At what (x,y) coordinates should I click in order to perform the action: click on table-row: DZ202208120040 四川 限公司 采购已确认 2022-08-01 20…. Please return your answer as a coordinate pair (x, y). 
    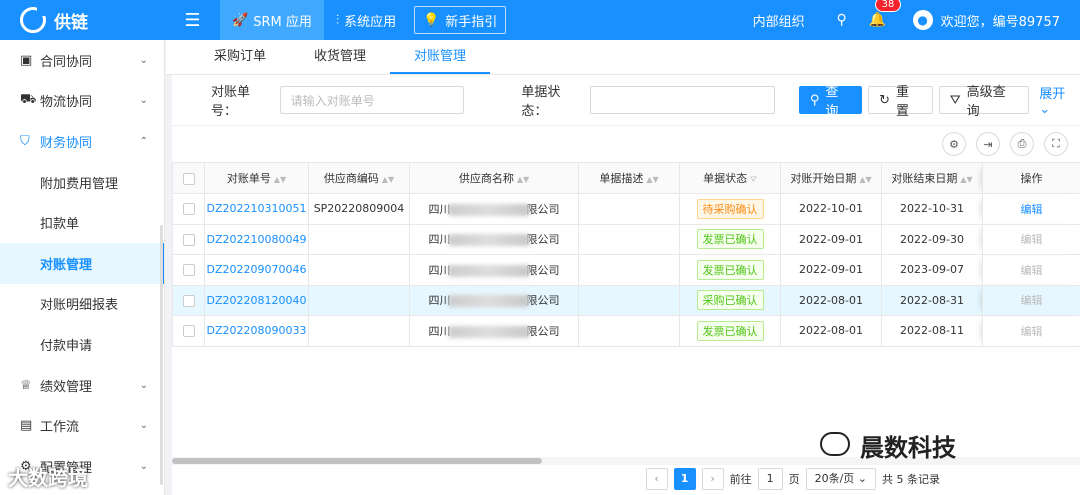
    Looking at the image, I should click on (626, 300).